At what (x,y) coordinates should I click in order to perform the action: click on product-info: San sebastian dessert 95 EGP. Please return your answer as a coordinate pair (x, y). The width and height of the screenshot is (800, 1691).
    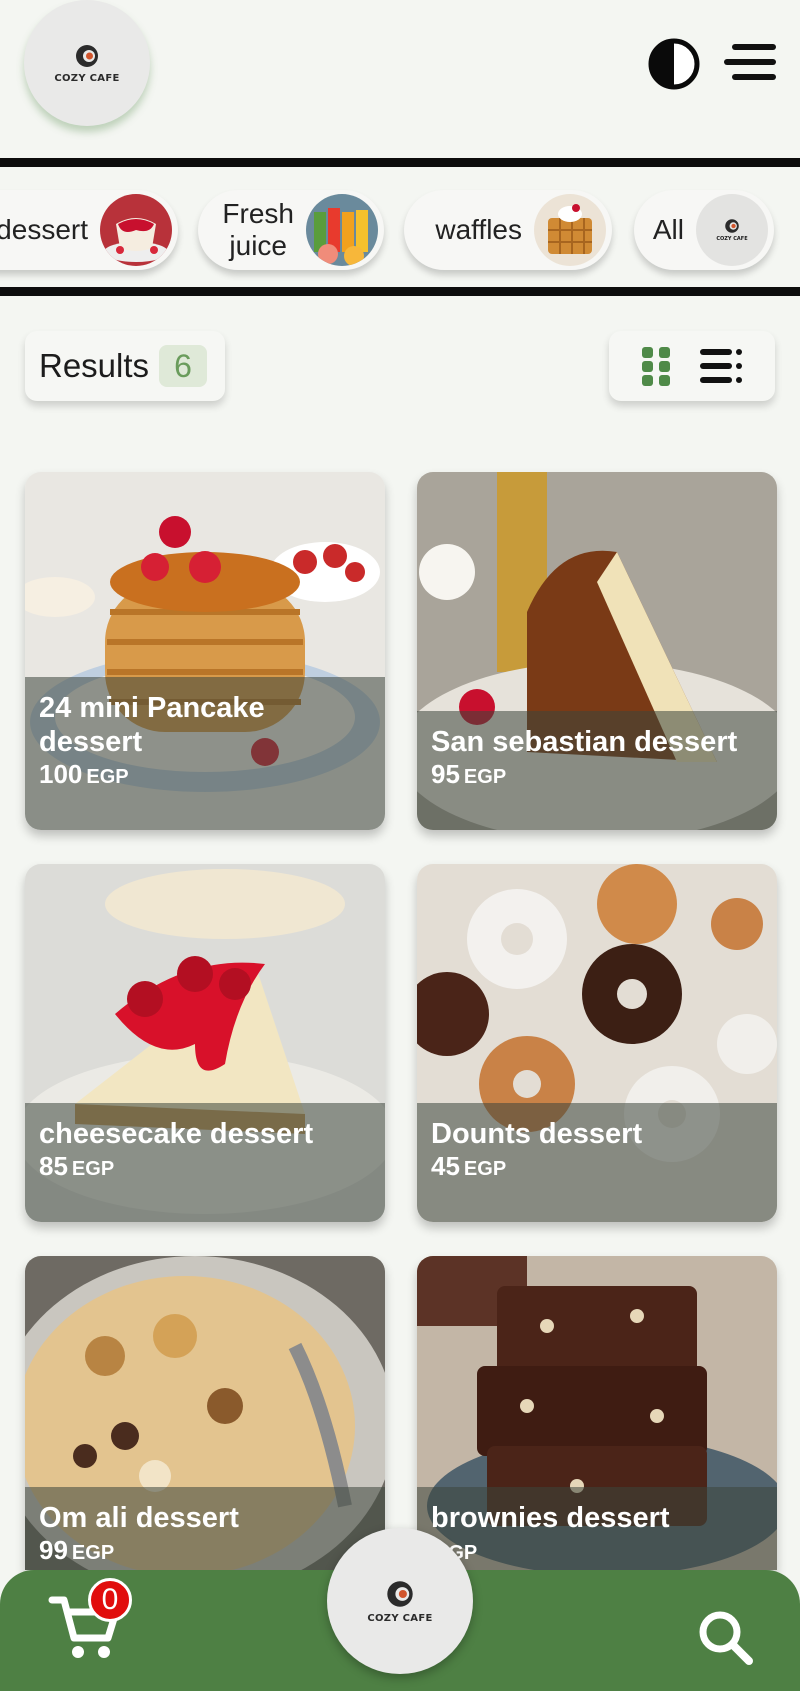
    Looking at the image, I should click on (597, 770).